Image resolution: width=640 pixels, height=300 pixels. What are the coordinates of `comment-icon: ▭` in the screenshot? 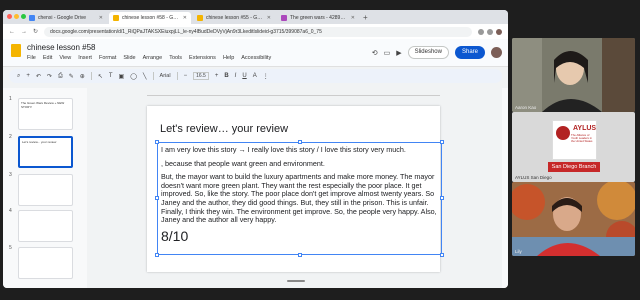 It's located at (387, 53).